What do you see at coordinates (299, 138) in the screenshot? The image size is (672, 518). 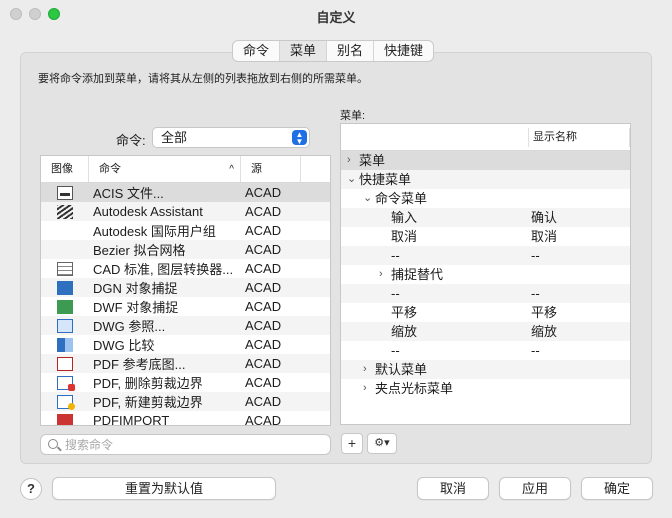 I see `chevron-updown-icon: ▲ ▼` at bounding box center [299, 138].